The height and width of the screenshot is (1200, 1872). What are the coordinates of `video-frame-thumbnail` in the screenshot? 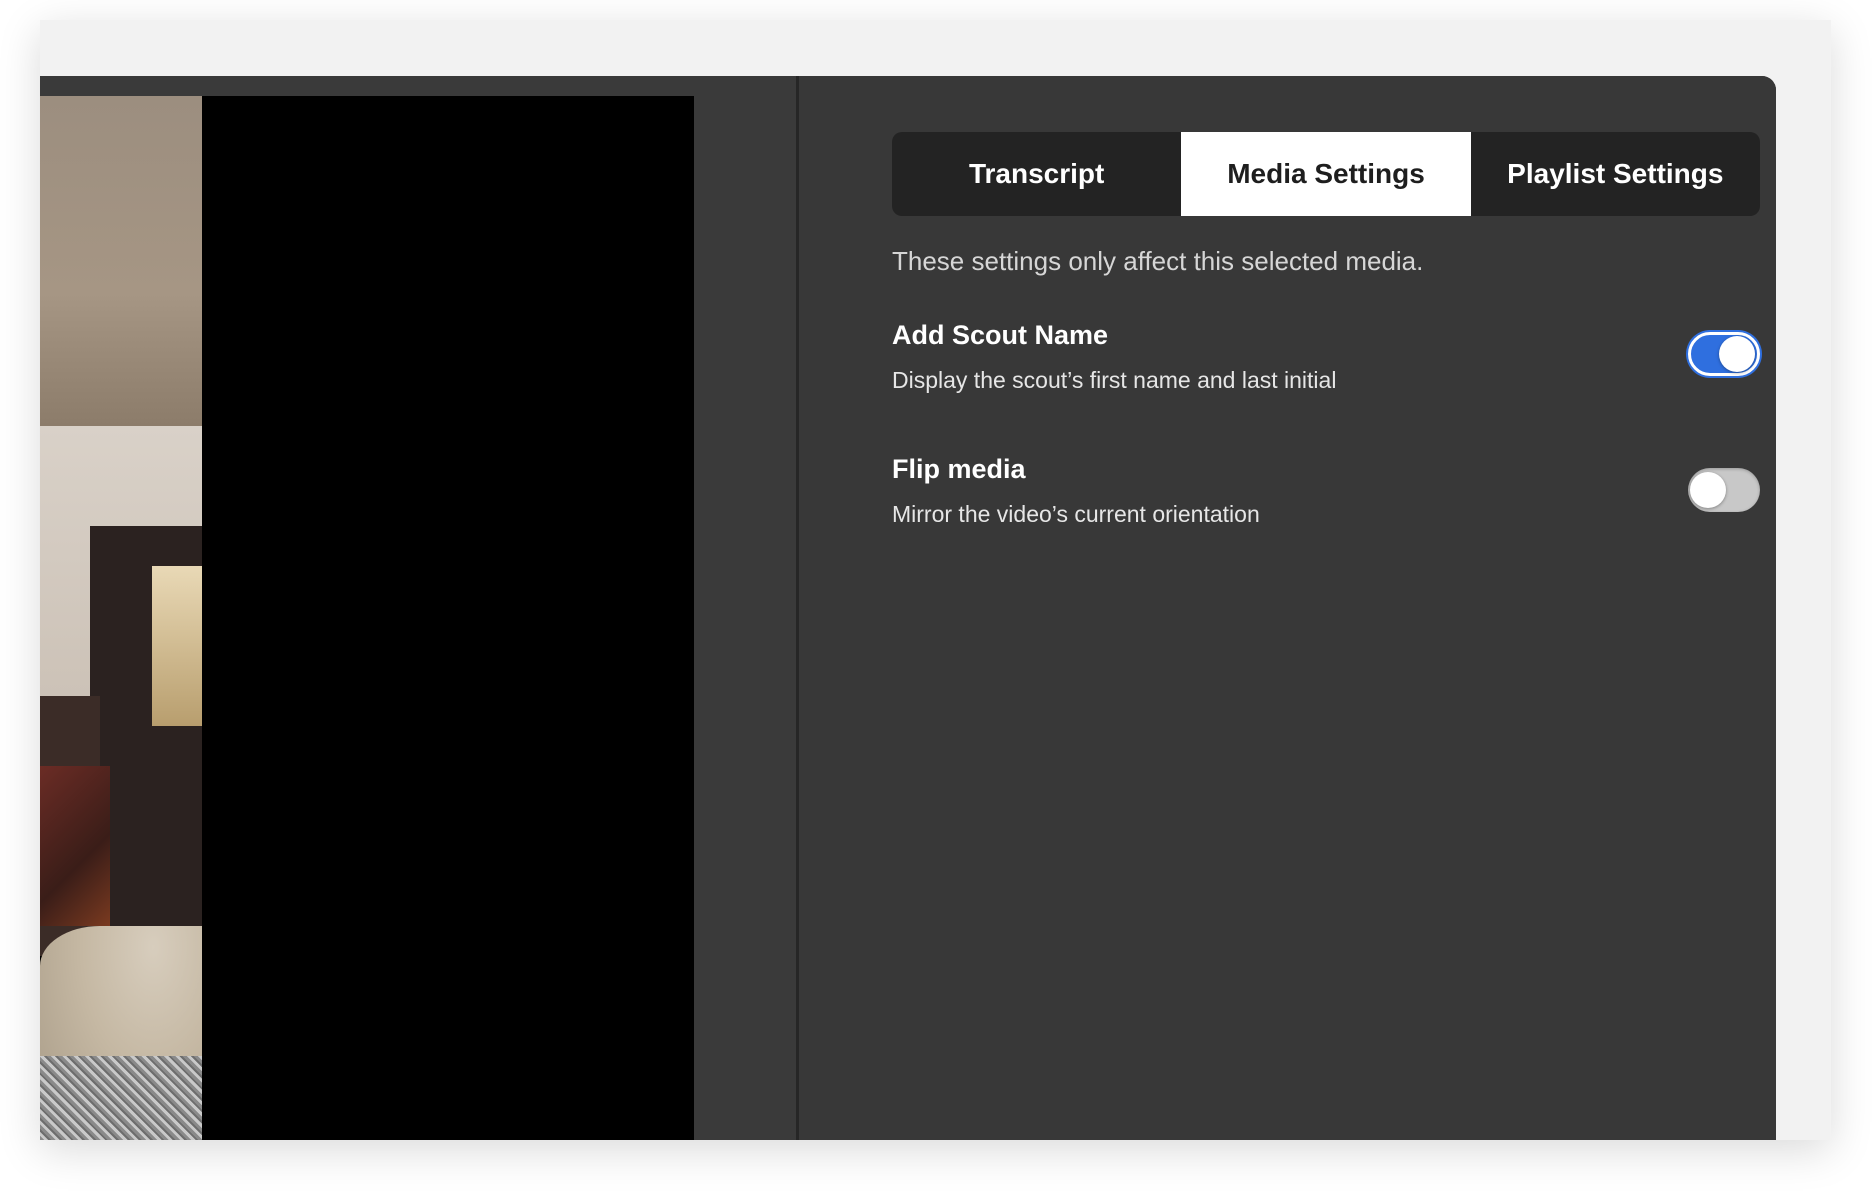 It's located at (121, 618).